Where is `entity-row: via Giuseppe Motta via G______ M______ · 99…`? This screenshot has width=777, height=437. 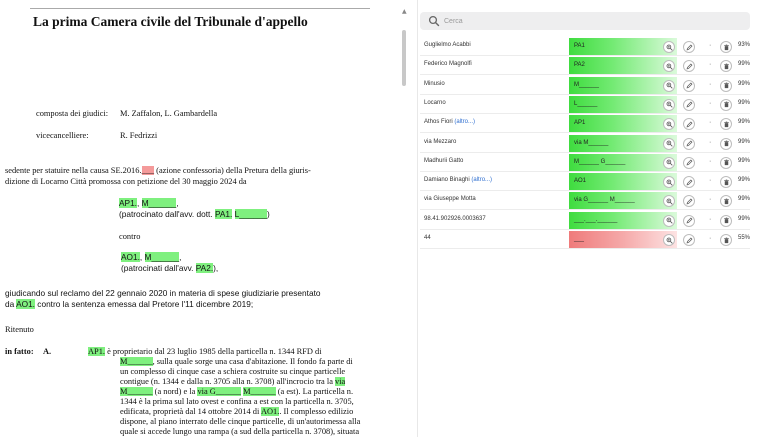 entity-row: via Giuseppe Motta via G______ M______ · 99… is located at coordinates (585, 201).